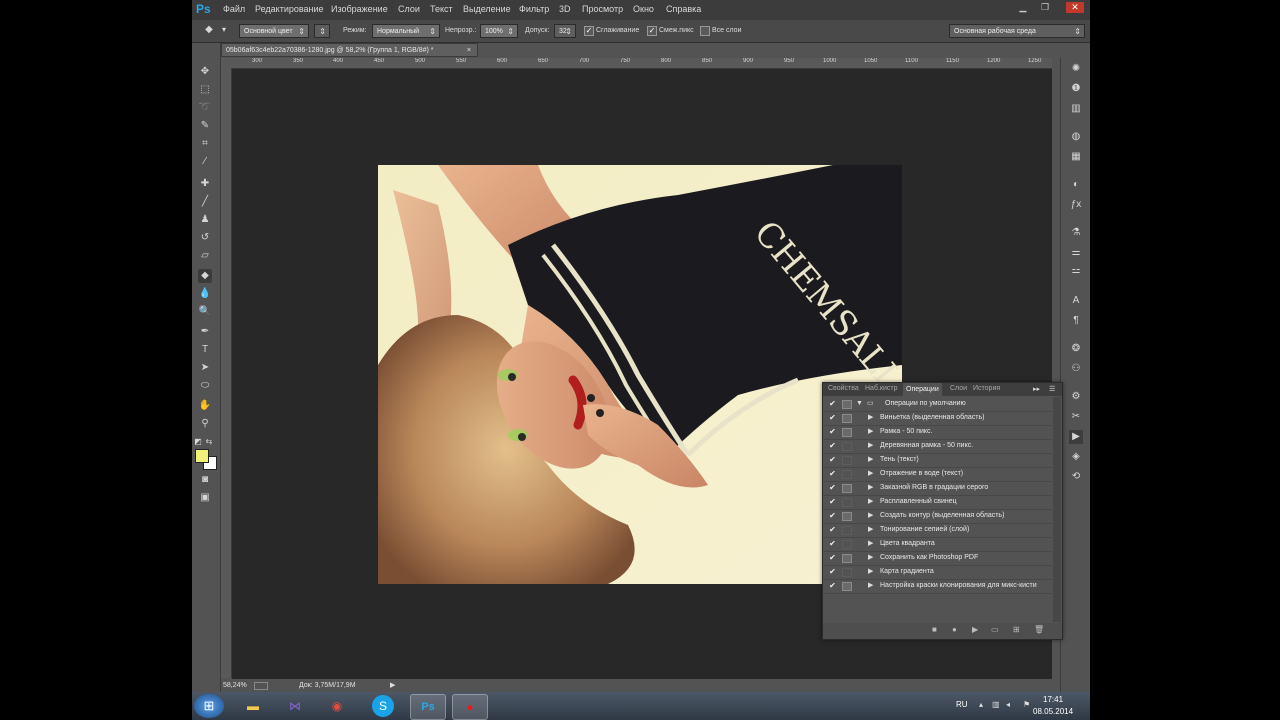 The image size is (1280, 720). What do you see at coordinates (441, 9) in the screenshot?
I see `menu-type: Текст` at bounding box center [441, 9].